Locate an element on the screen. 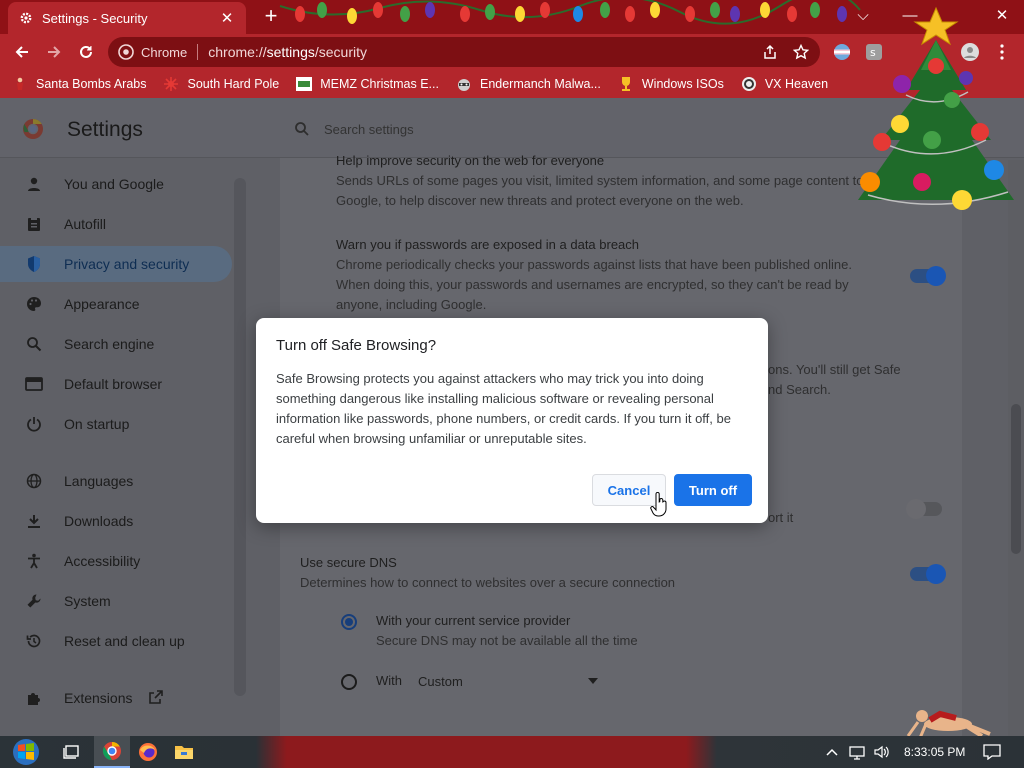 The height and width of the screenshot is (768, 1024). chevron-down-icon is located at coordinates (593, 681).